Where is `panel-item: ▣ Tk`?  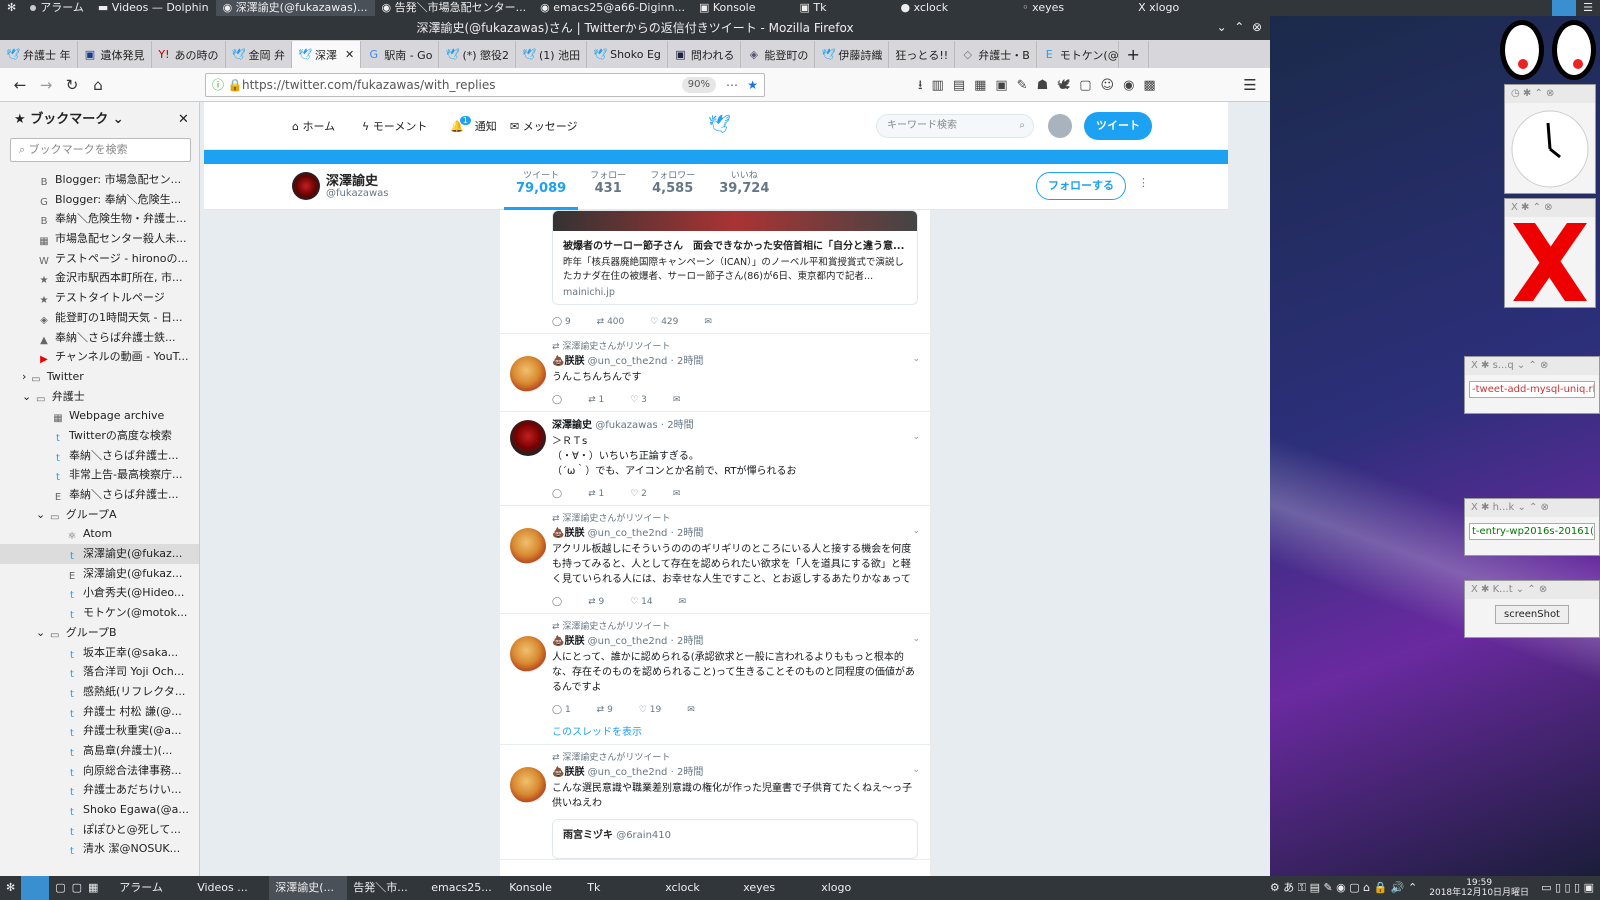
panel-item: ▣ Tk is located at coordinates (813, 8).